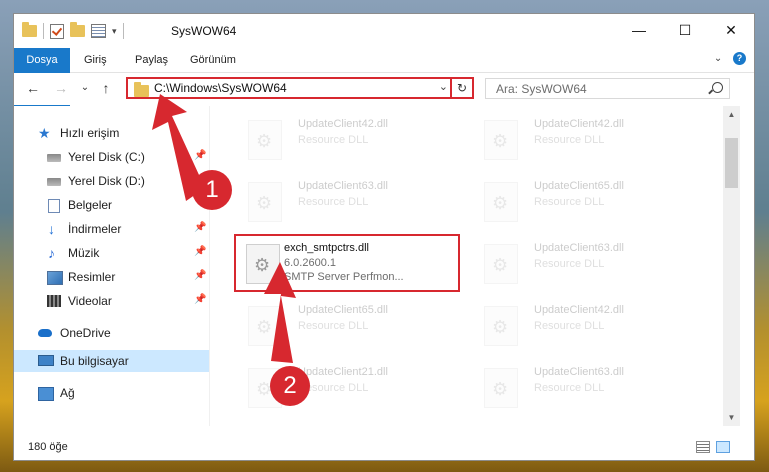 The height and width of the screenshot is (472, 769). I want to click on sidebar-item-label: Bu bilgisayar, so click(94, 361).